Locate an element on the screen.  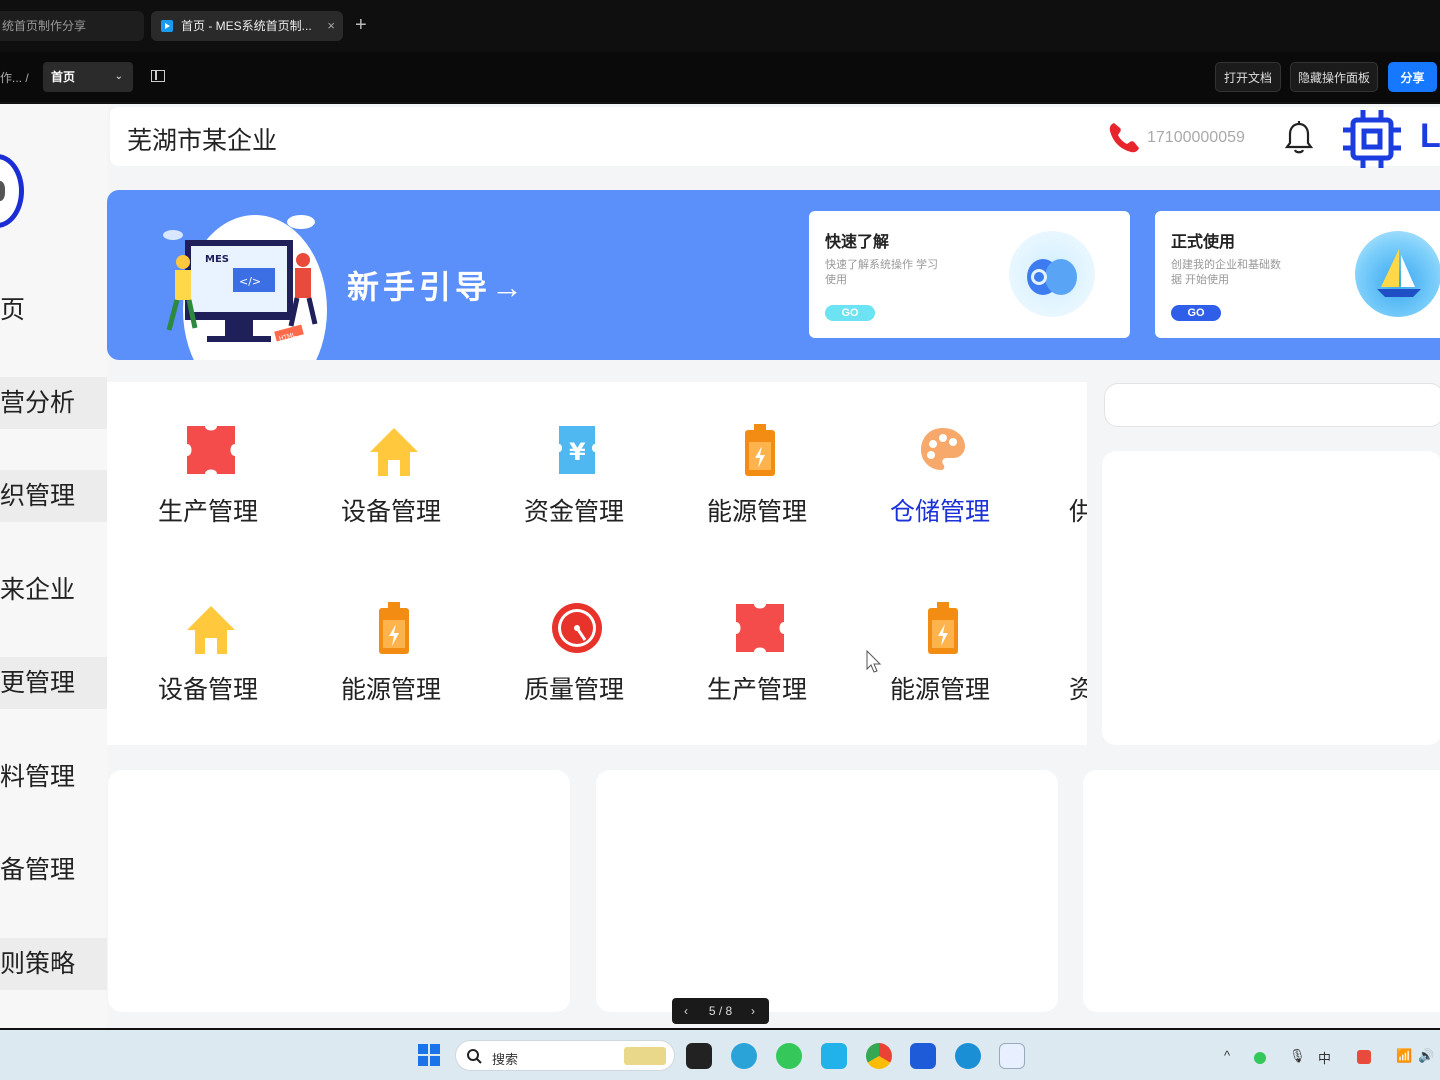
quick-start-card: 快速了解 快速了解系统操作 学习使用 GO is located at coordinates (969, 274).